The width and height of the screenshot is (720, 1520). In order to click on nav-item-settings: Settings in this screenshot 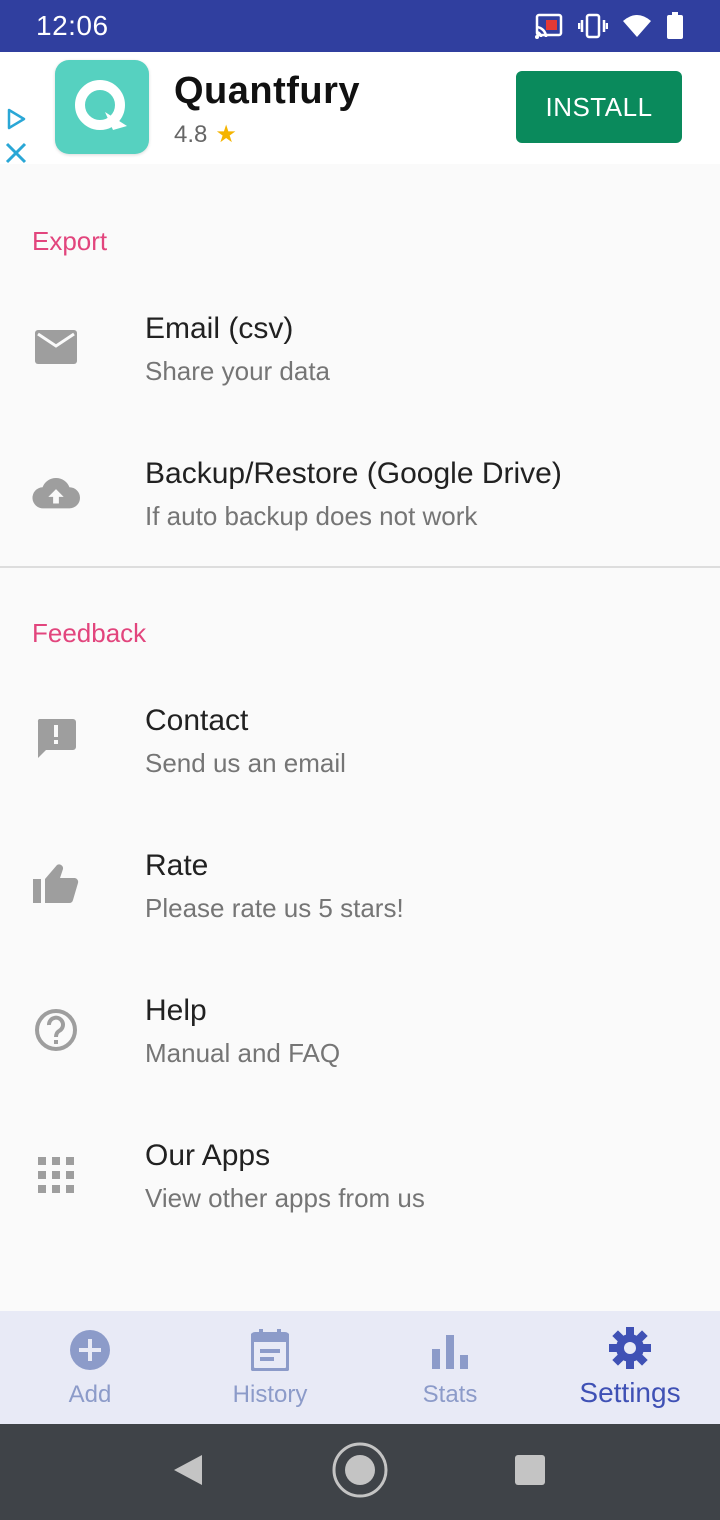, I will do `click(630, 1367)`.